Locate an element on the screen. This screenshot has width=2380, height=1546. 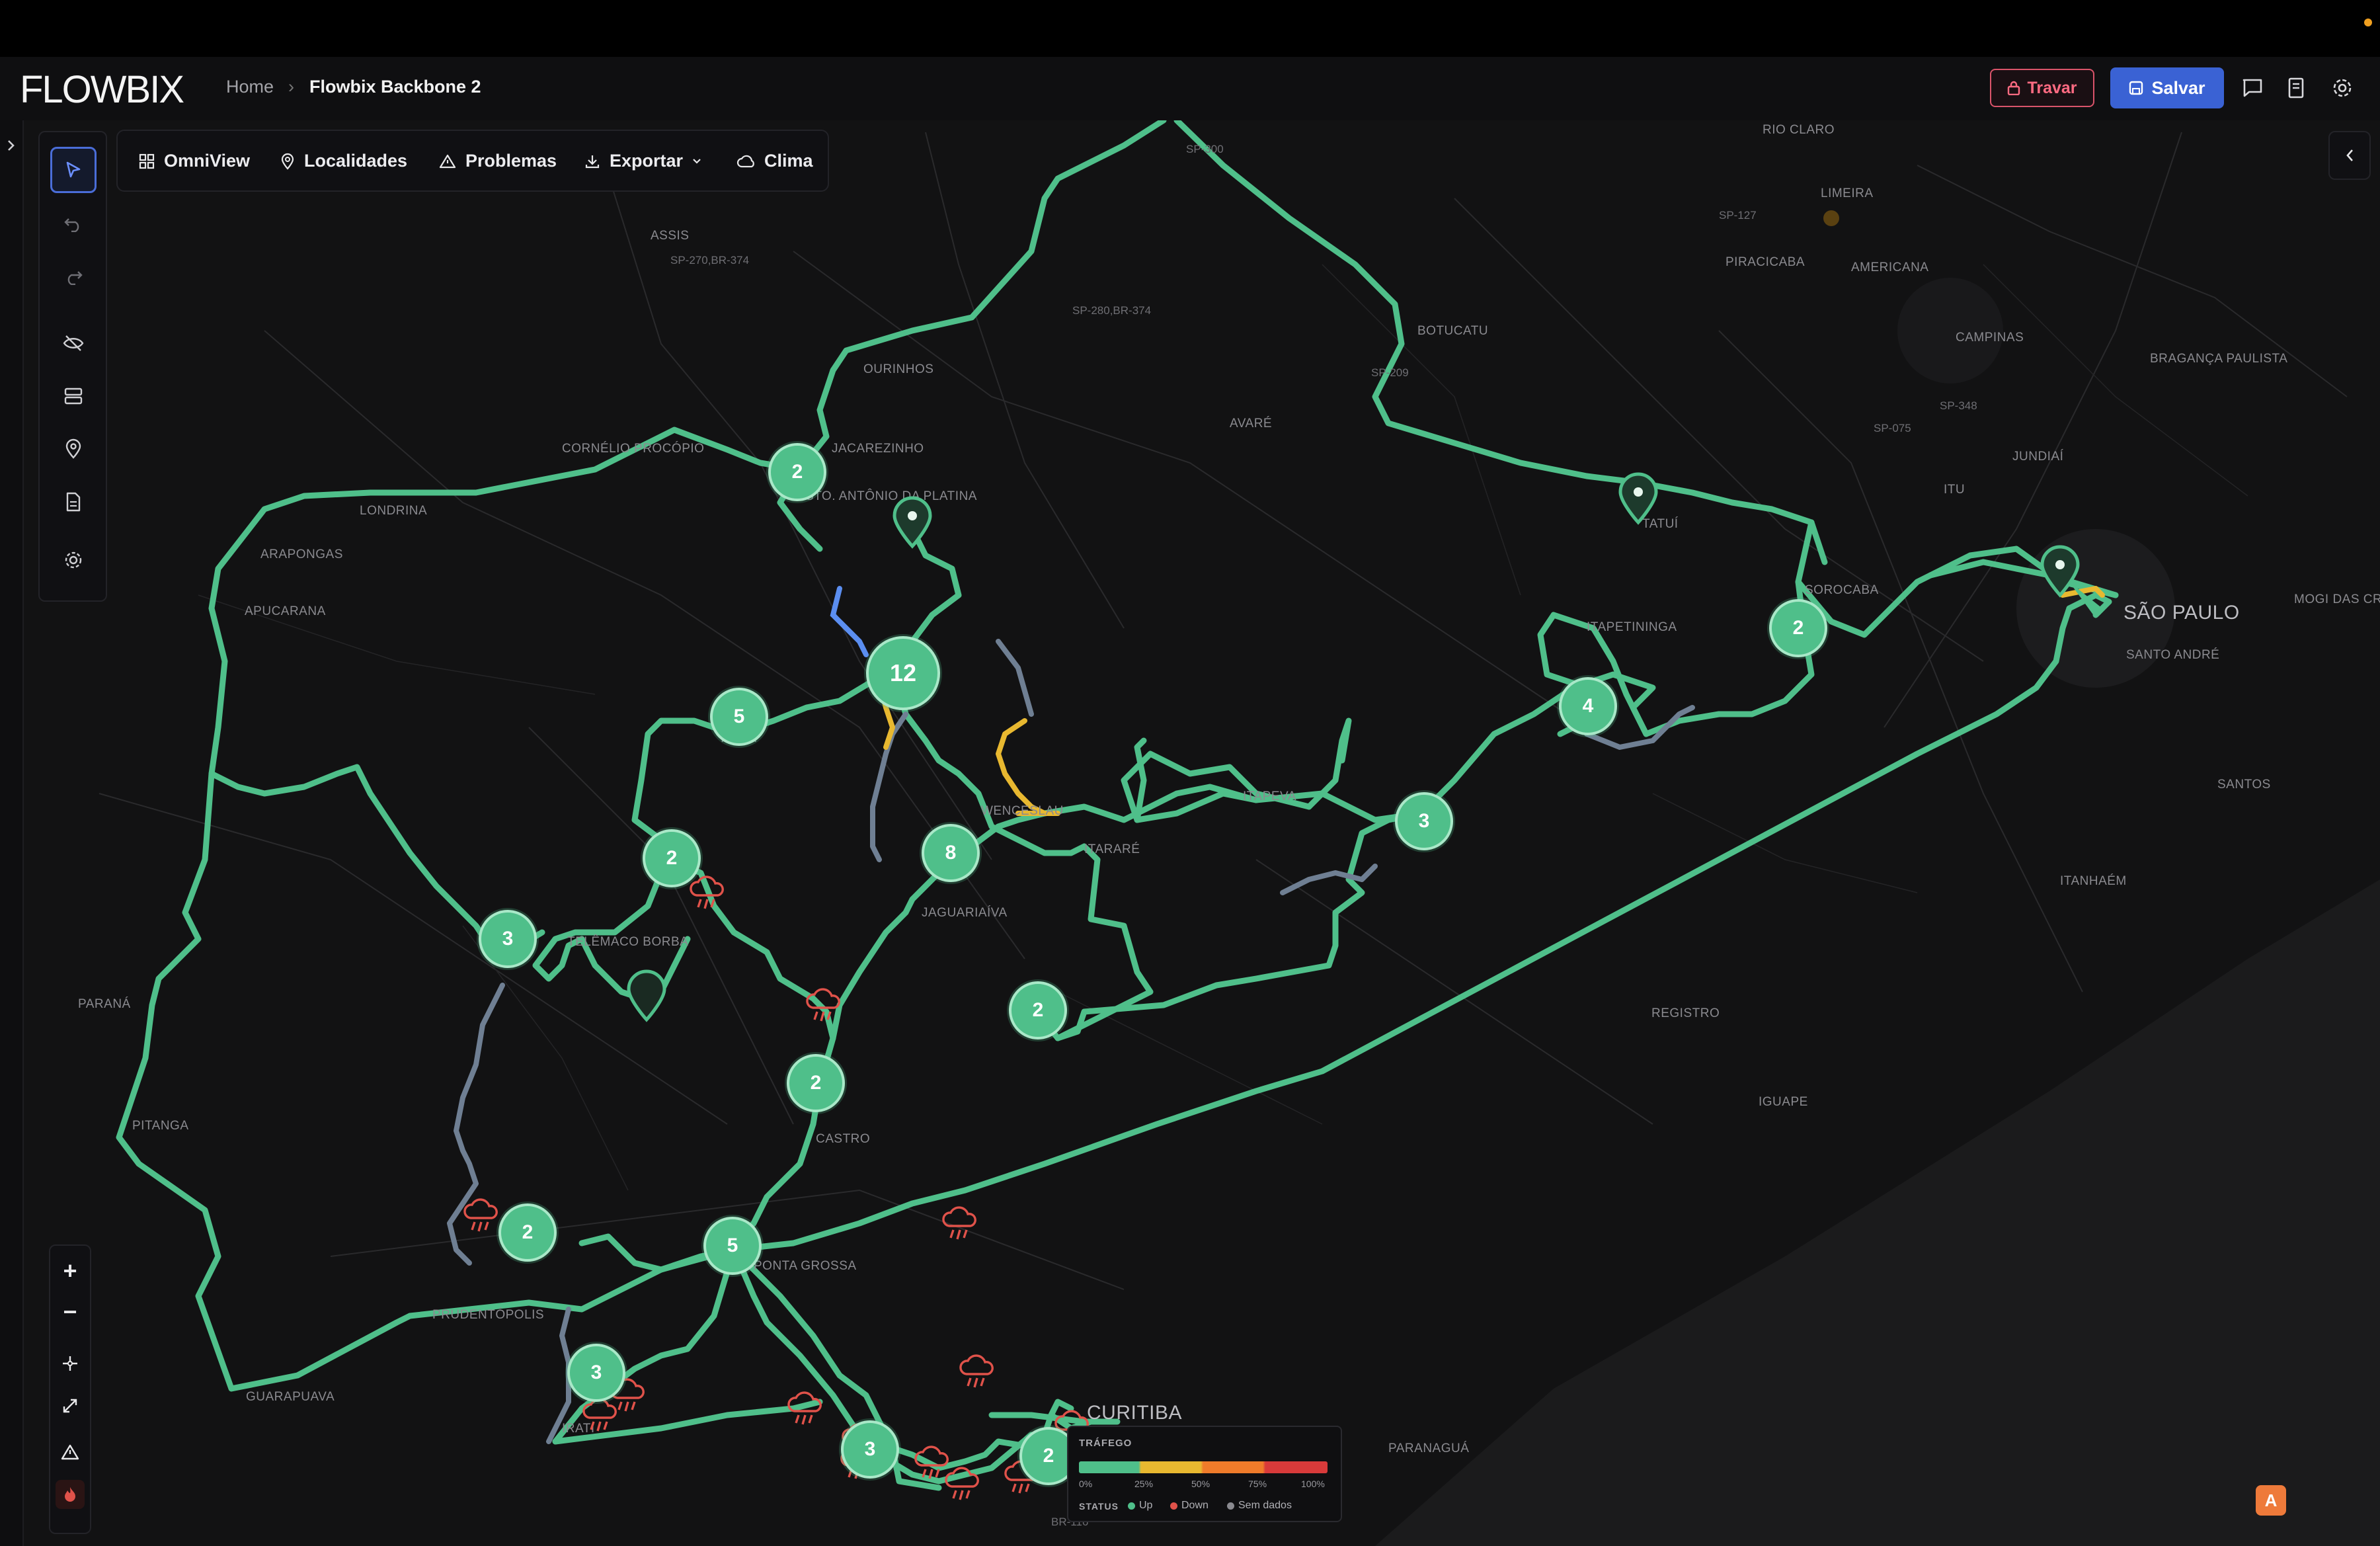
tab-label: Localidades is located at coordinates (356, 161).